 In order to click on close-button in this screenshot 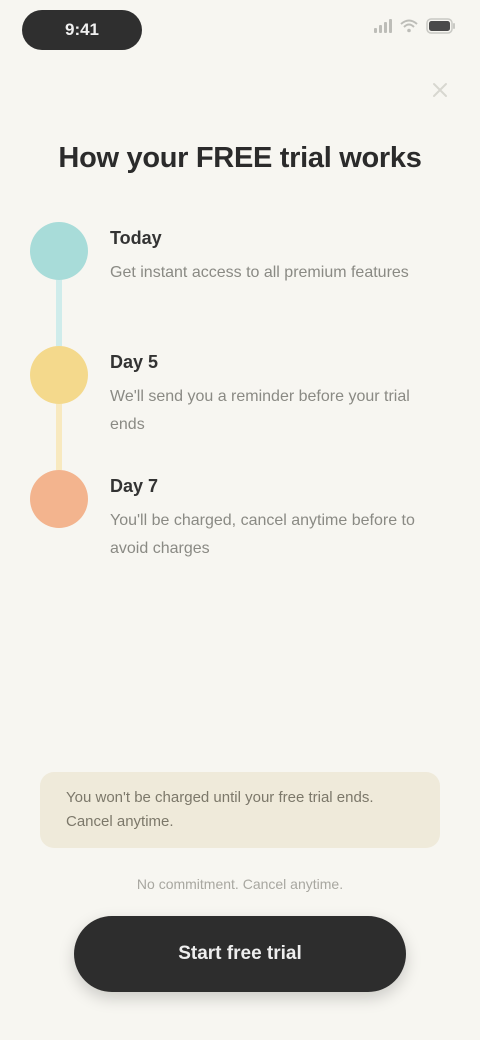, I will do `click(440, 90)`.